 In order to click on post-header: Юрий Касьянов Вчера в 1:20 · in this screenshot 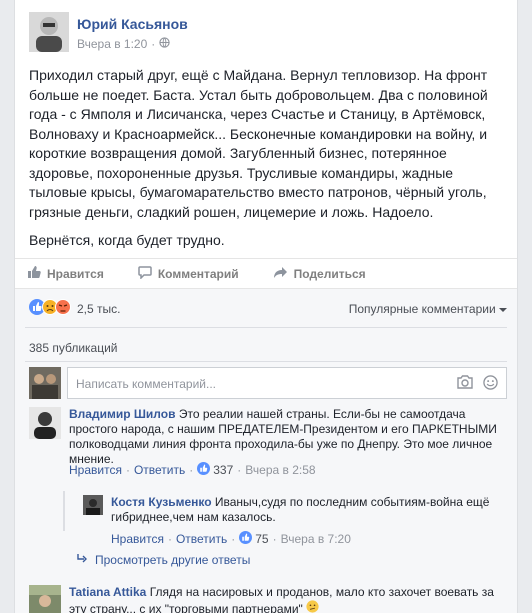, I will do `click(269, 34)`.